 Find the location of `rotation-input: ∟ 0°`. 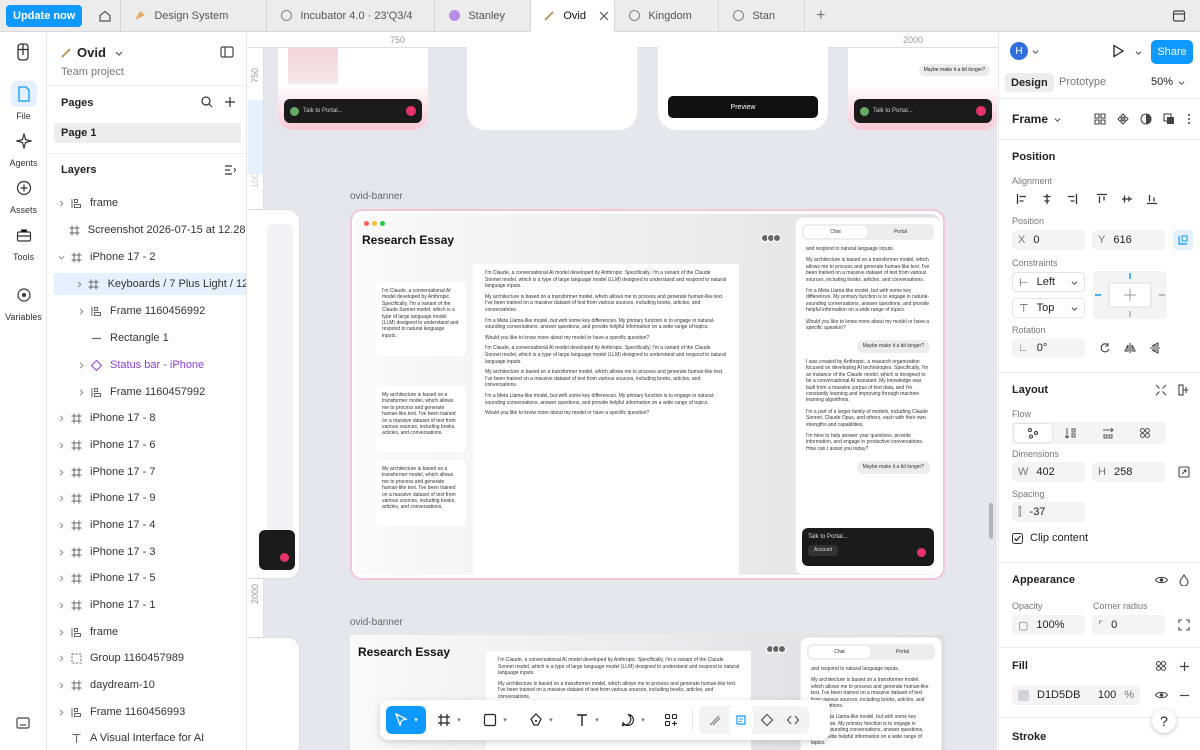

rotation-input: ∟ 0° is located at coordinates (1048, 348).